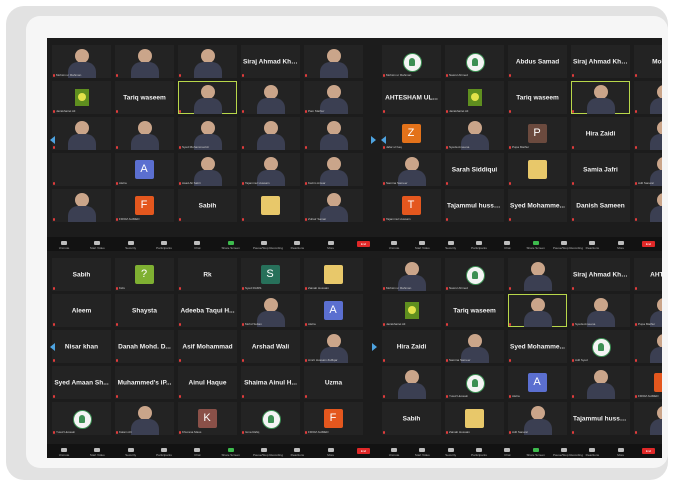 The height and width of the screenshot is (485, 673). What do you see at coordinates (600, 169) in the screenshot?
I see `participant-tile: Samia Jafri` at bounding box center [600, 169].